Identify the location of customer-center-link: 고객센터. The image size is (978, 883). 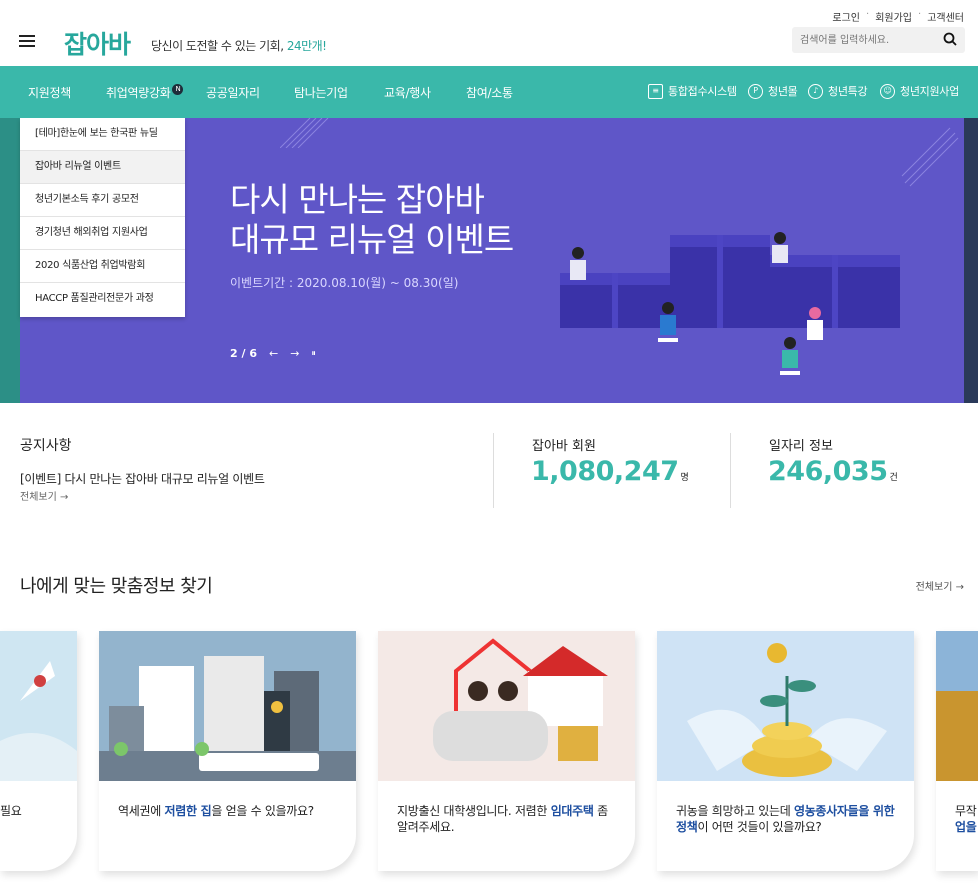
(945, 16).